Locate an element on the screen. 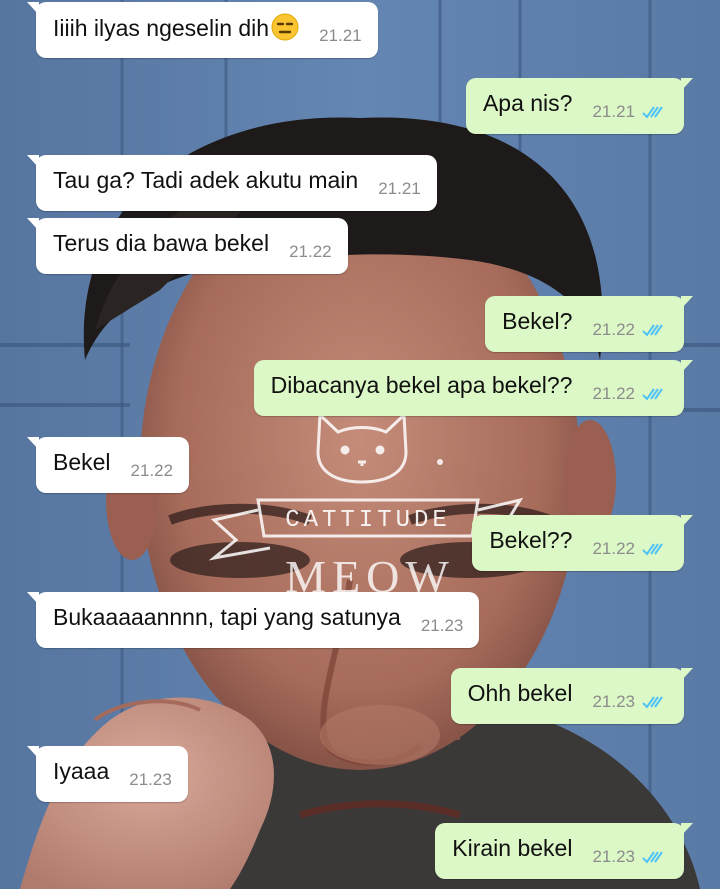 The width and height of the screenshot is (720, 889). message-bubble-incoming: Iyaaa 21.23 is located at coordinates (107, 774).